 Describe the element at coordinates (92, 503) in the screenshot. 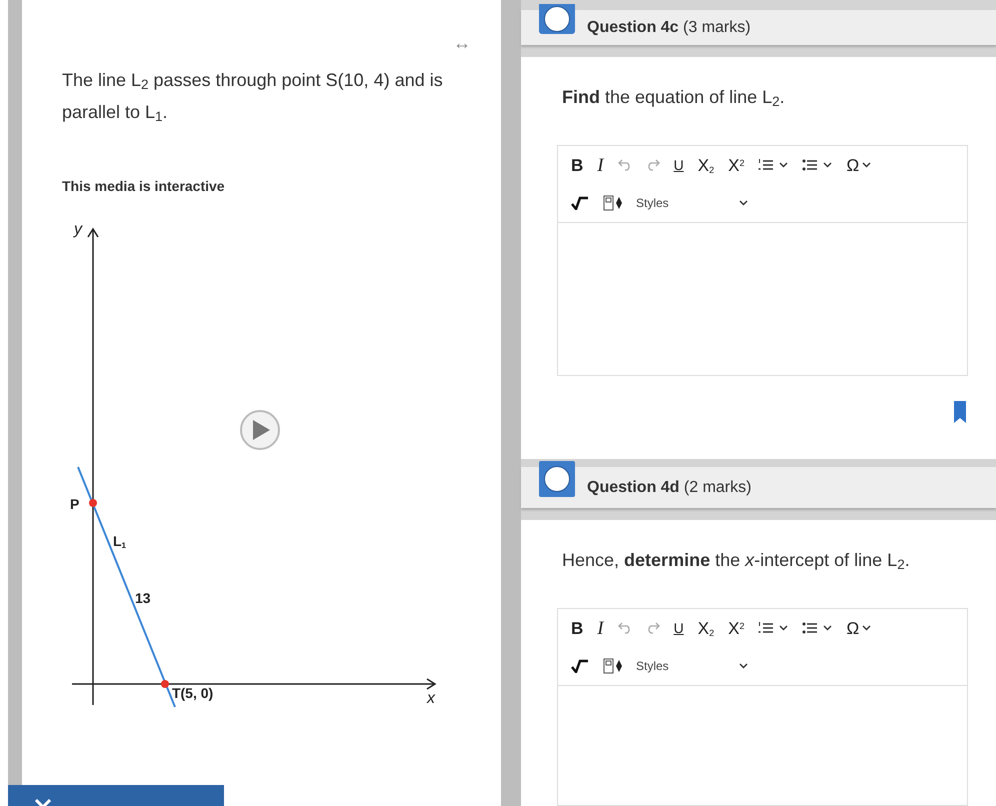

I see `point-p` at that location.